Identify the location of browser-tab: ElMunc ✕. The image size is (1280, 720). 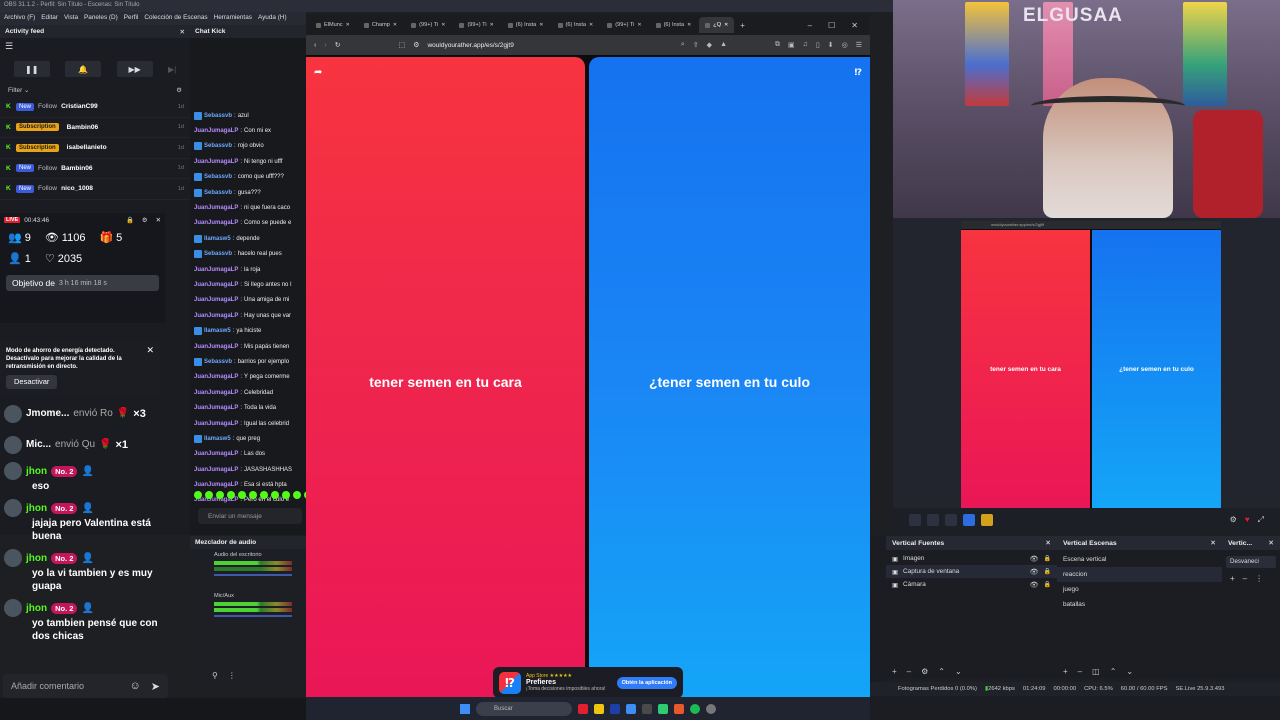
(333, 25).